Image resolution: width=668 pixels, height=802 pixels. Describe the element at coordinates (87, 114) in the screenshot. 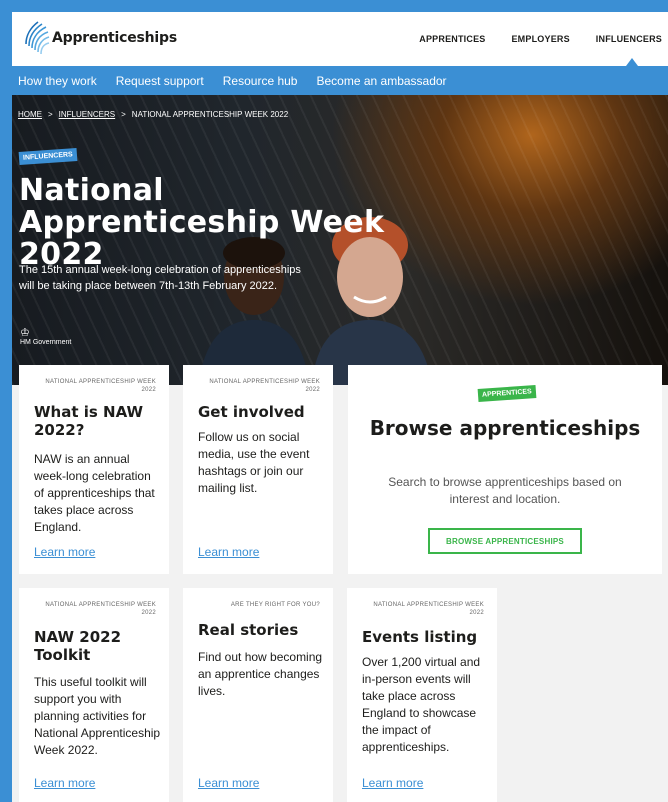

I see `breadcrumb-influencers: INFLUENCERS` at that location.